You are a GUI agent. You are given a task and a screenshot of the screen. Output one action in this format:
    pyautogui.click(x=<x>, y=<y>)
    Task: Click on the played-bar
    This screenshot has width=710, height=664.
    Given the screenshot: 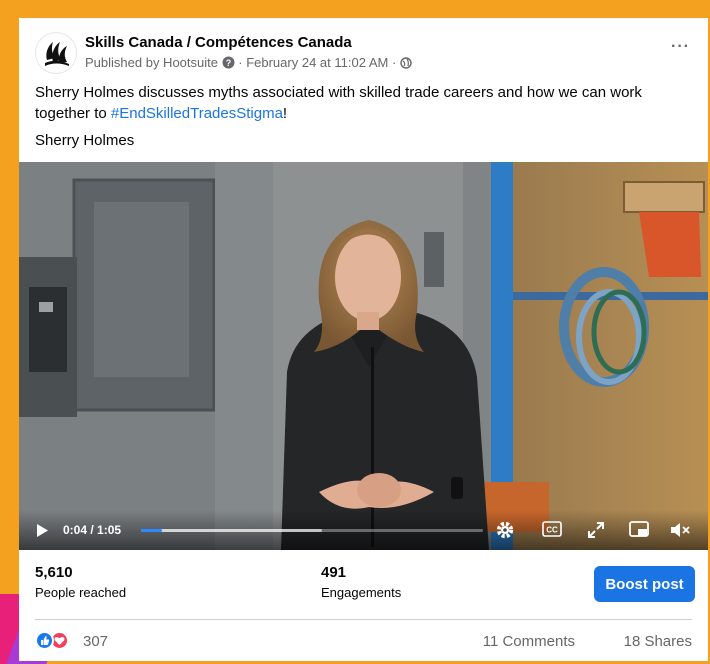 What is the action you would take?
    pyautogui.click(x=151, y=530)
    